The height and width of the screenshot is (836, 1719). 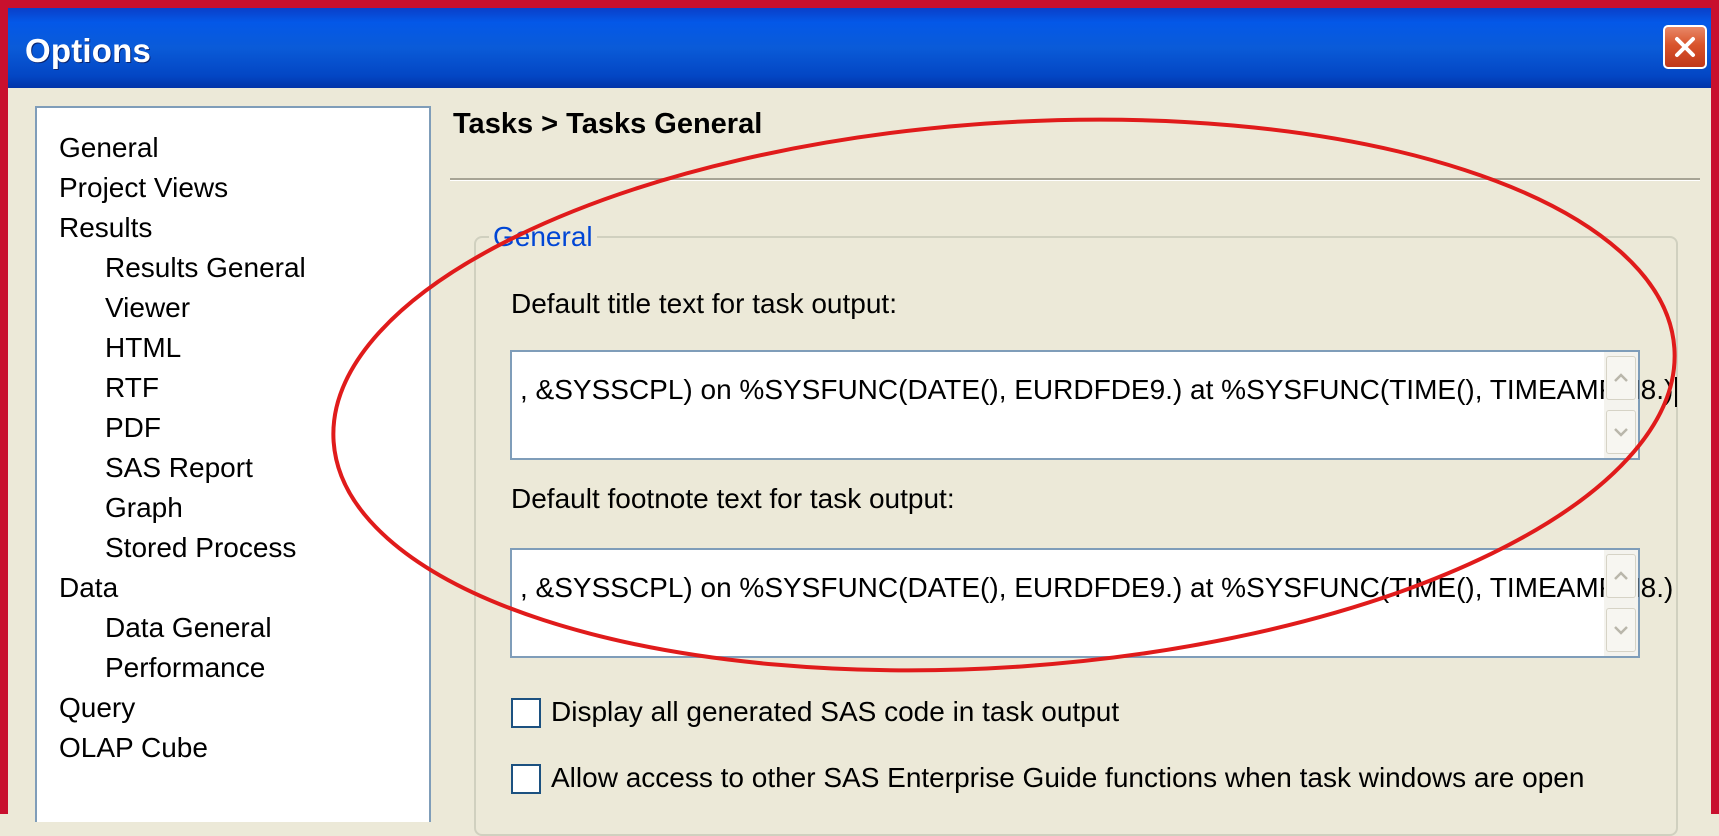 What do you see at coordinates (205, 268) in the screenshot?
I see `nav-item-results-general: Results General` at bounding box center [205, 268].